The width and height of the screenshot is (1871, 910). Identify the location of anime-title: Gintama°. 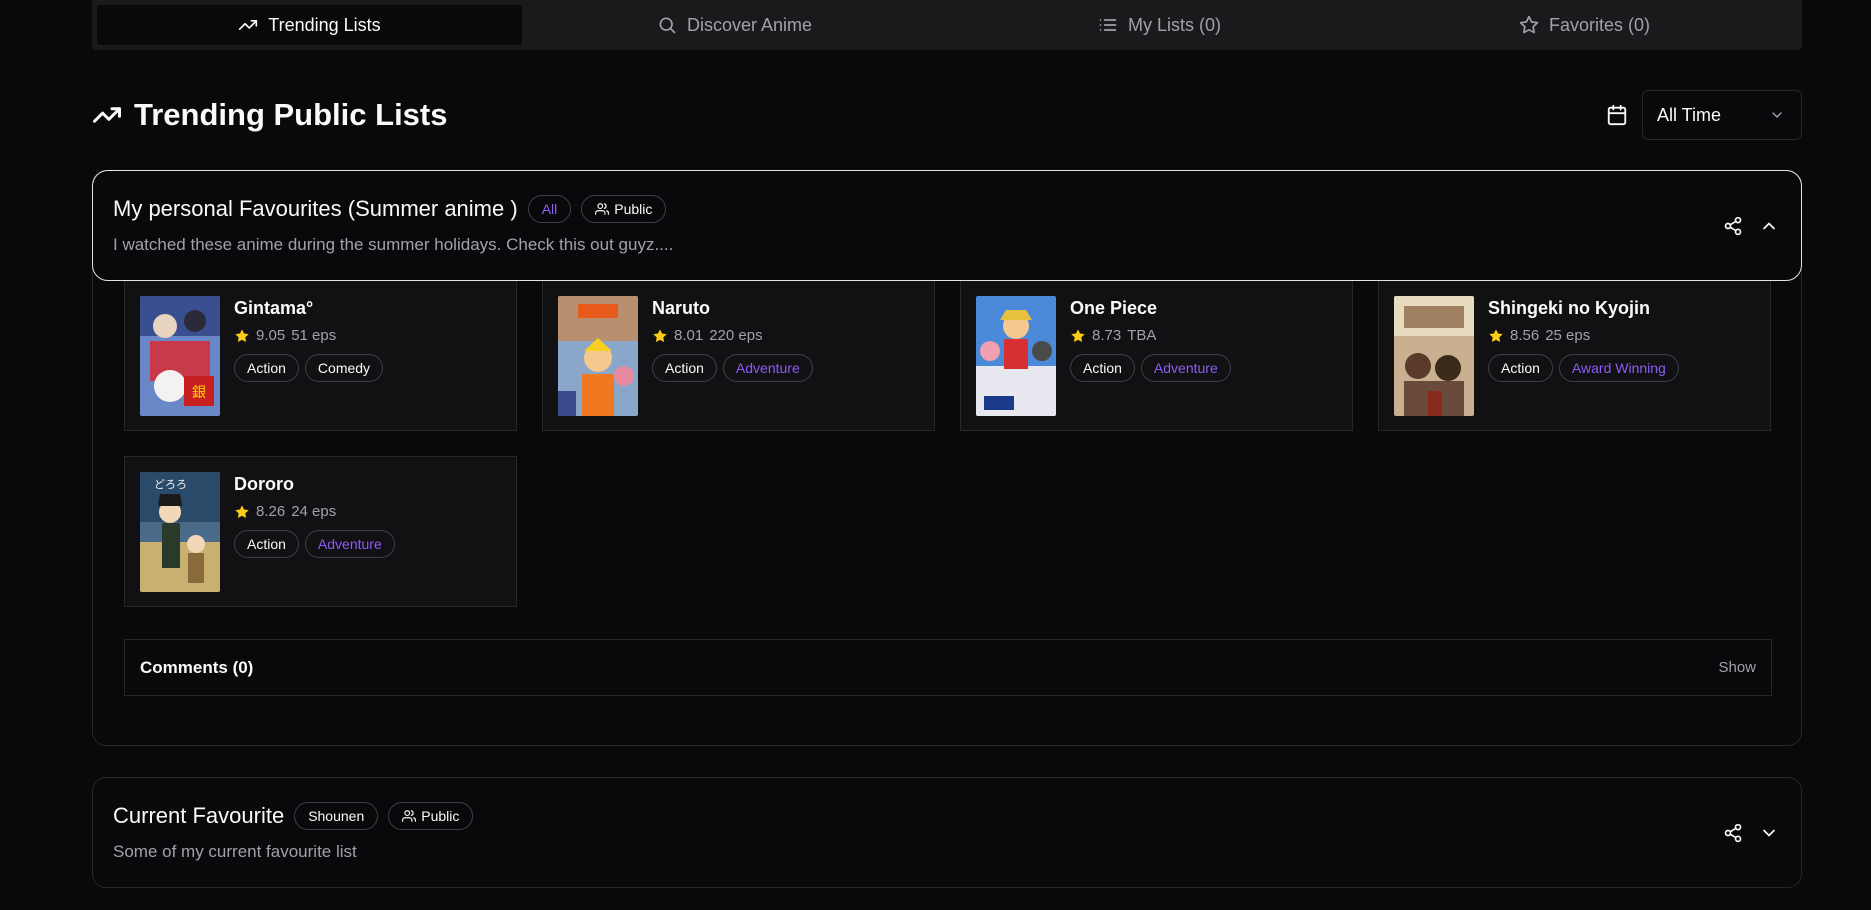
(274, 308).